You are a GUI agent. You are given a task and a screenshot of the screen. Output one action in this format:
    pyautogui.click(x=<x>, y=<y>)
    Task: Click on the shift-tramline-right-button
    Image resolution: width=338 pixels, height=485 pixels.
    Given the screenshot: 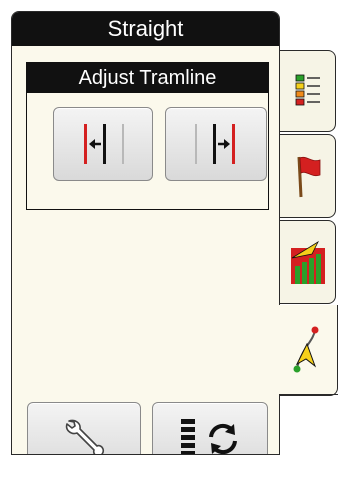 What is the action you would take?
    pyautogui.click(x=216, y=144)
    